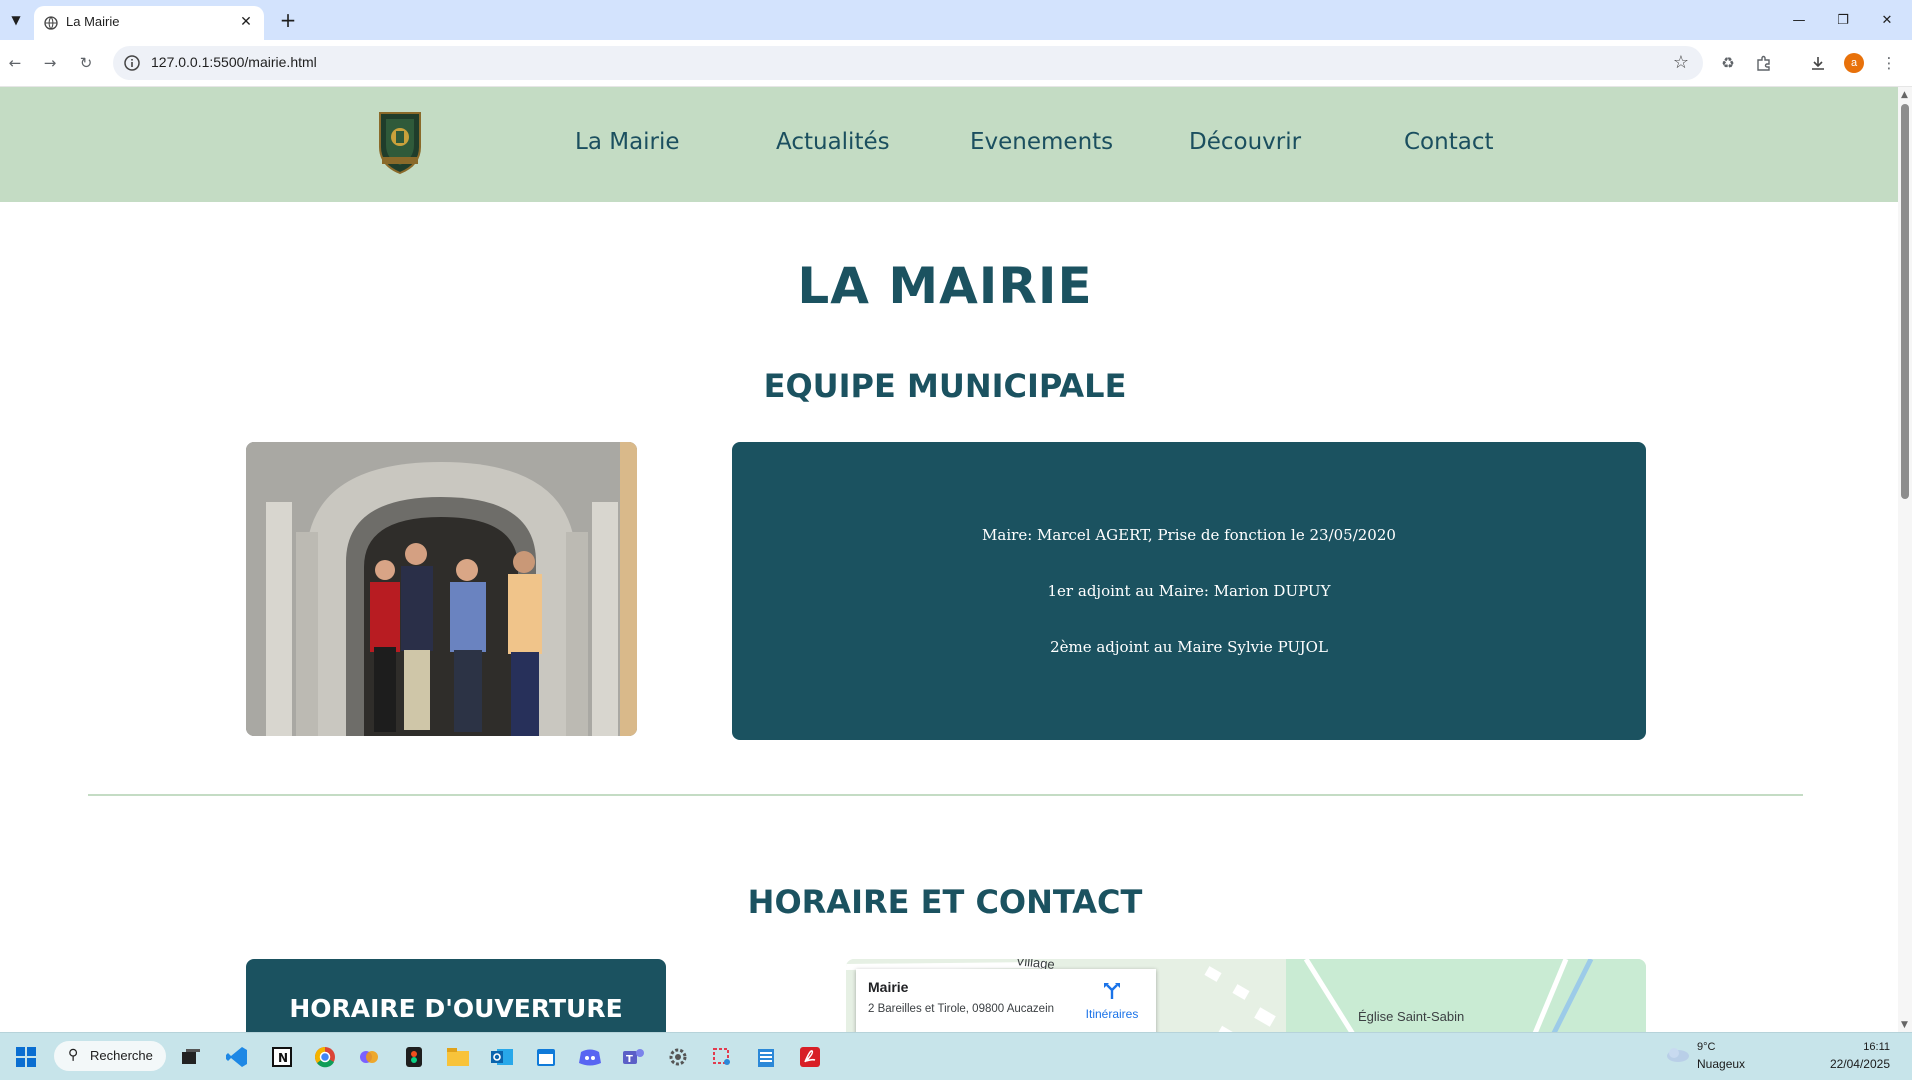  What do you see at coordinates (1854, 63) in the screenshot?
I see `profile-avatar: a` at bounding box center [1854, 63].